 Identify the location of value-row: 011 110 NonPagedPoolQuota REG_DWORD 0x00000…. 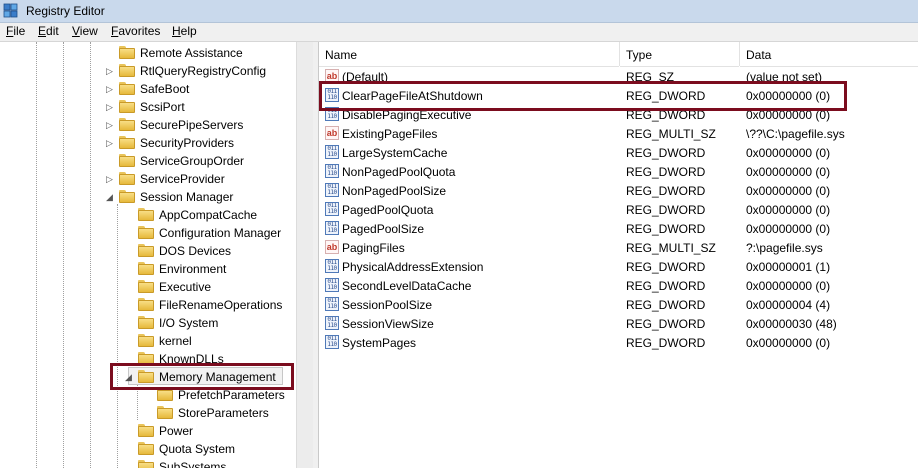
(618, 171).